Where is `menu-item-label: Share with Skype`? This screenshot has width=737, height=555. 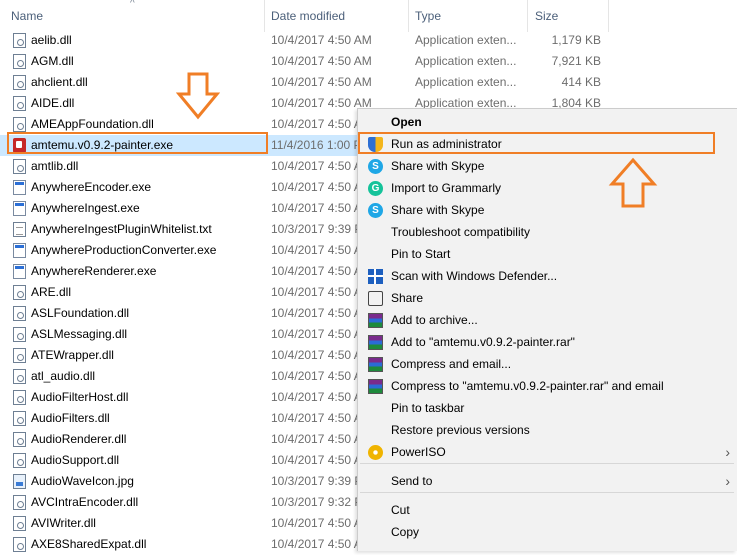
menu-item-label: Share with Skype is located at coordinates (438, 210).